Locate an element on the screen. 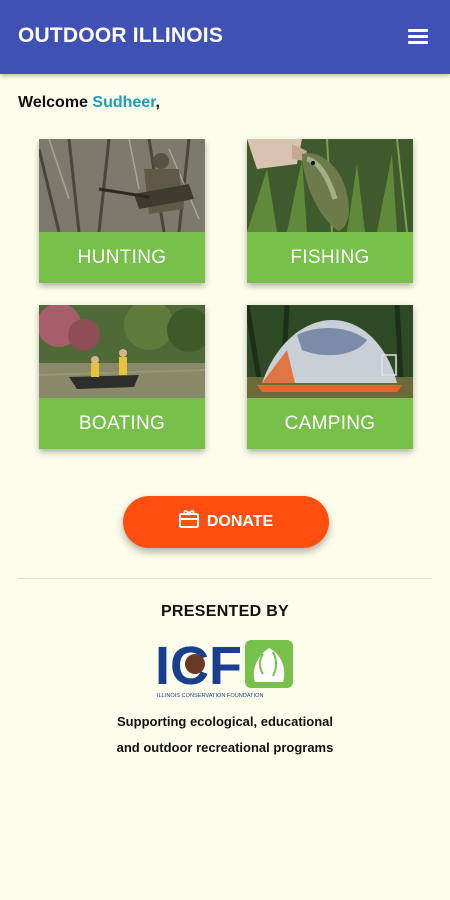 The height and width of the screenshot is (900, 450). tile-label-hunting: HUNTING is located at coordinates (122, 257).